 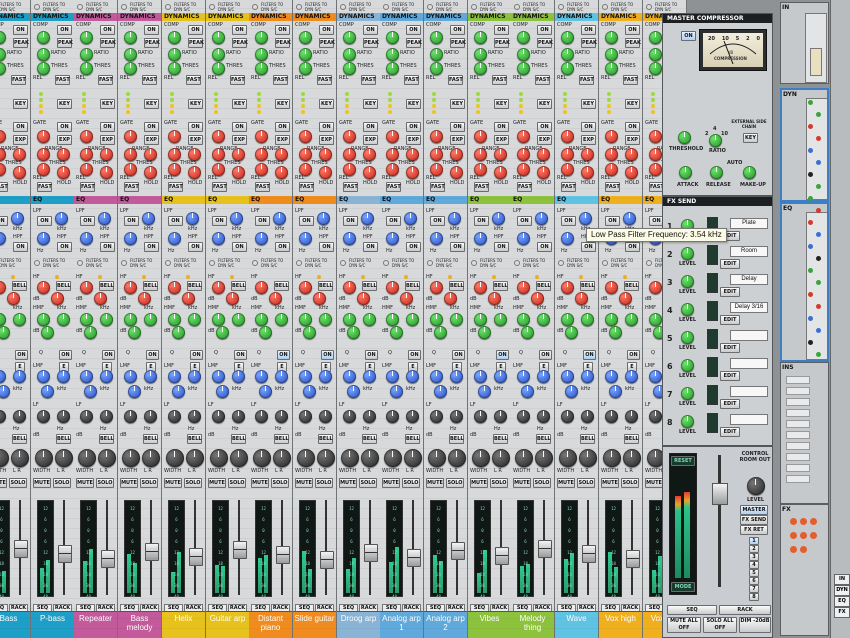 What do you see at coordinates (754, 589) in the screenshot?
I see `channel-number-button: 7` at bounding box center [754, 589].